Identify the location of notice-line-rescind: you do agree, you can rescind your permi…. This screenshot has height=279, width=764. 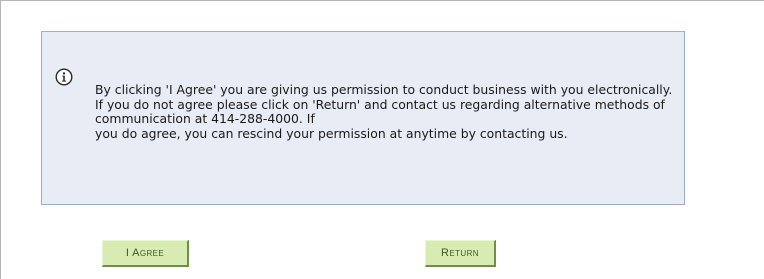
(331, 133).